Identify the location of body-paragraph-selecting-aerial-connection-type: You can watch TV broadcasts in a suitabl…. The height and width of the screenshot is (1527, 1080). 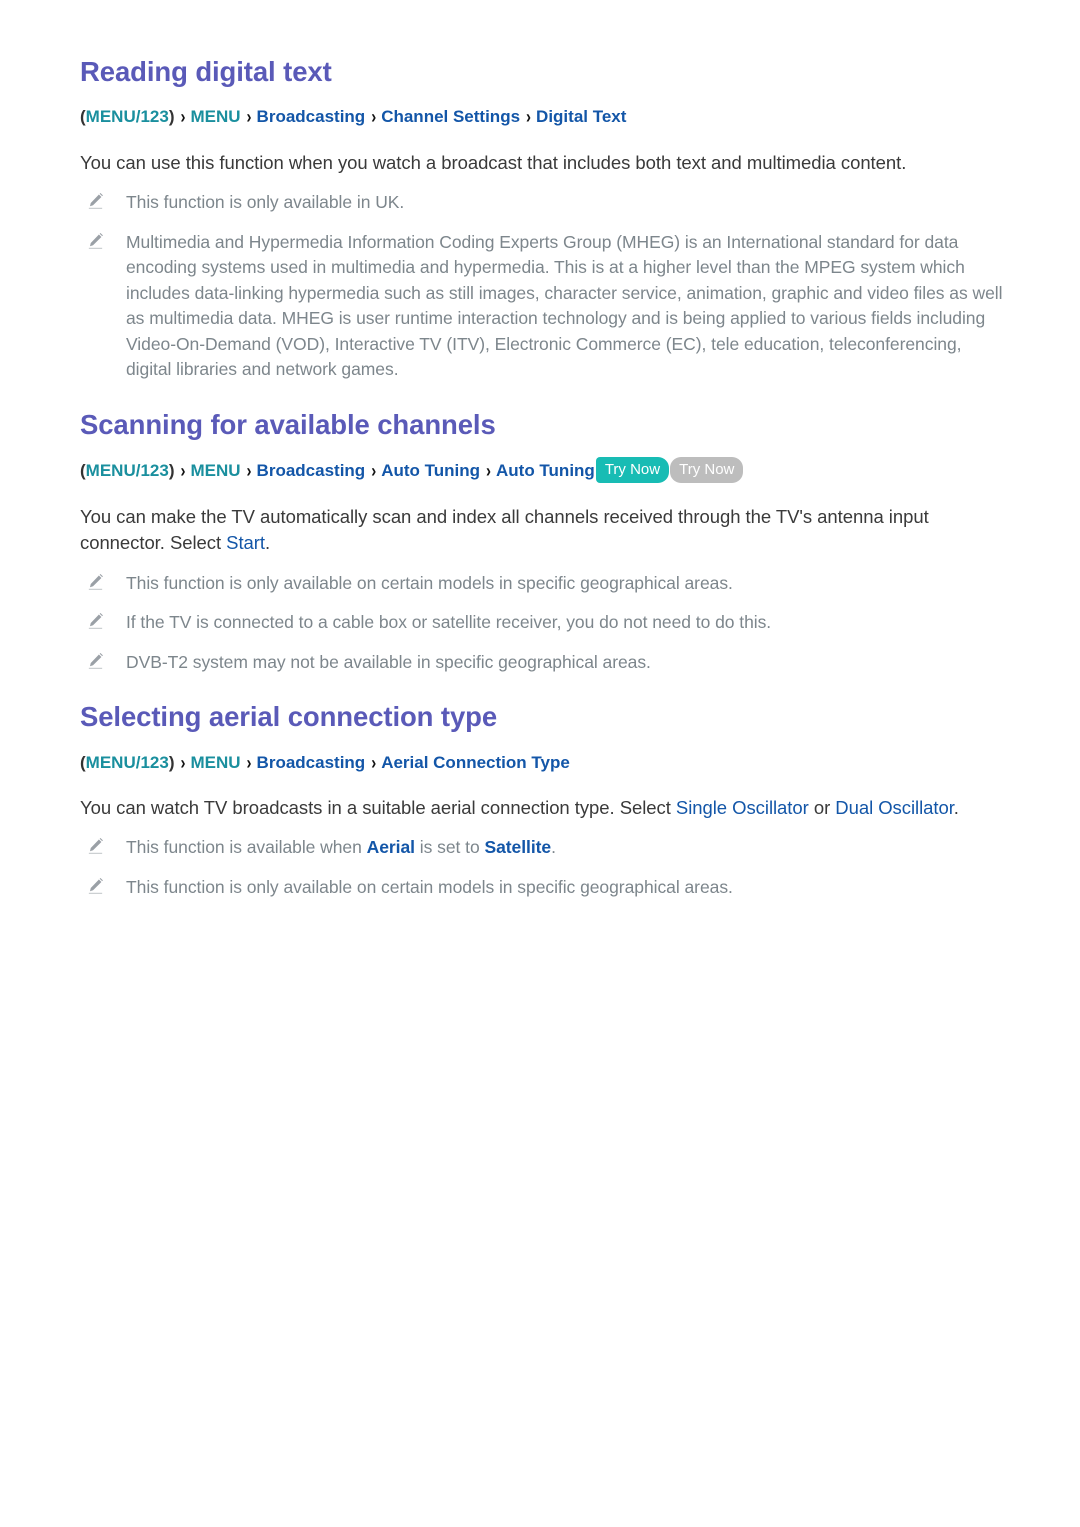
(544, 808).